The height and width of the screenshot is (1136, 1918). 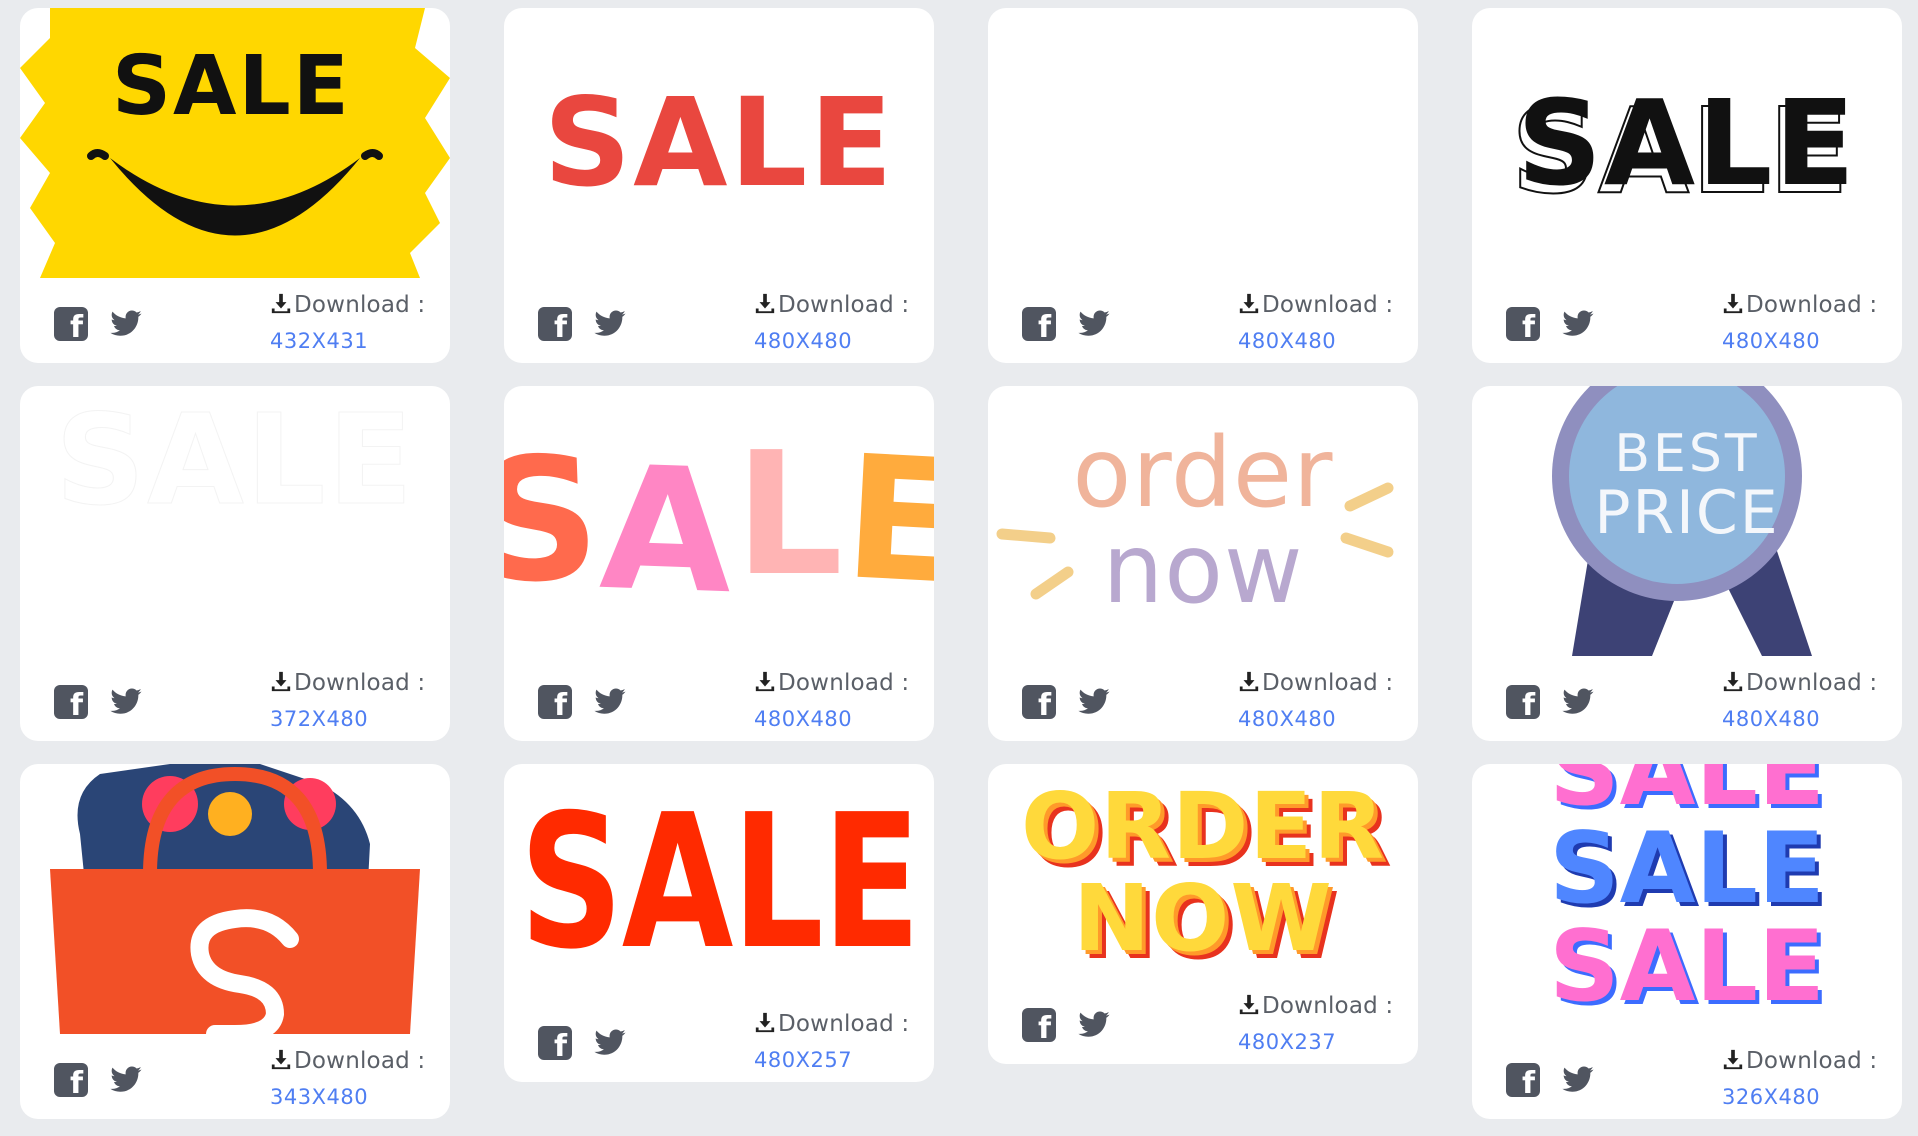 I want to click on sticker-image: order now, so click(x=1203, y=521).